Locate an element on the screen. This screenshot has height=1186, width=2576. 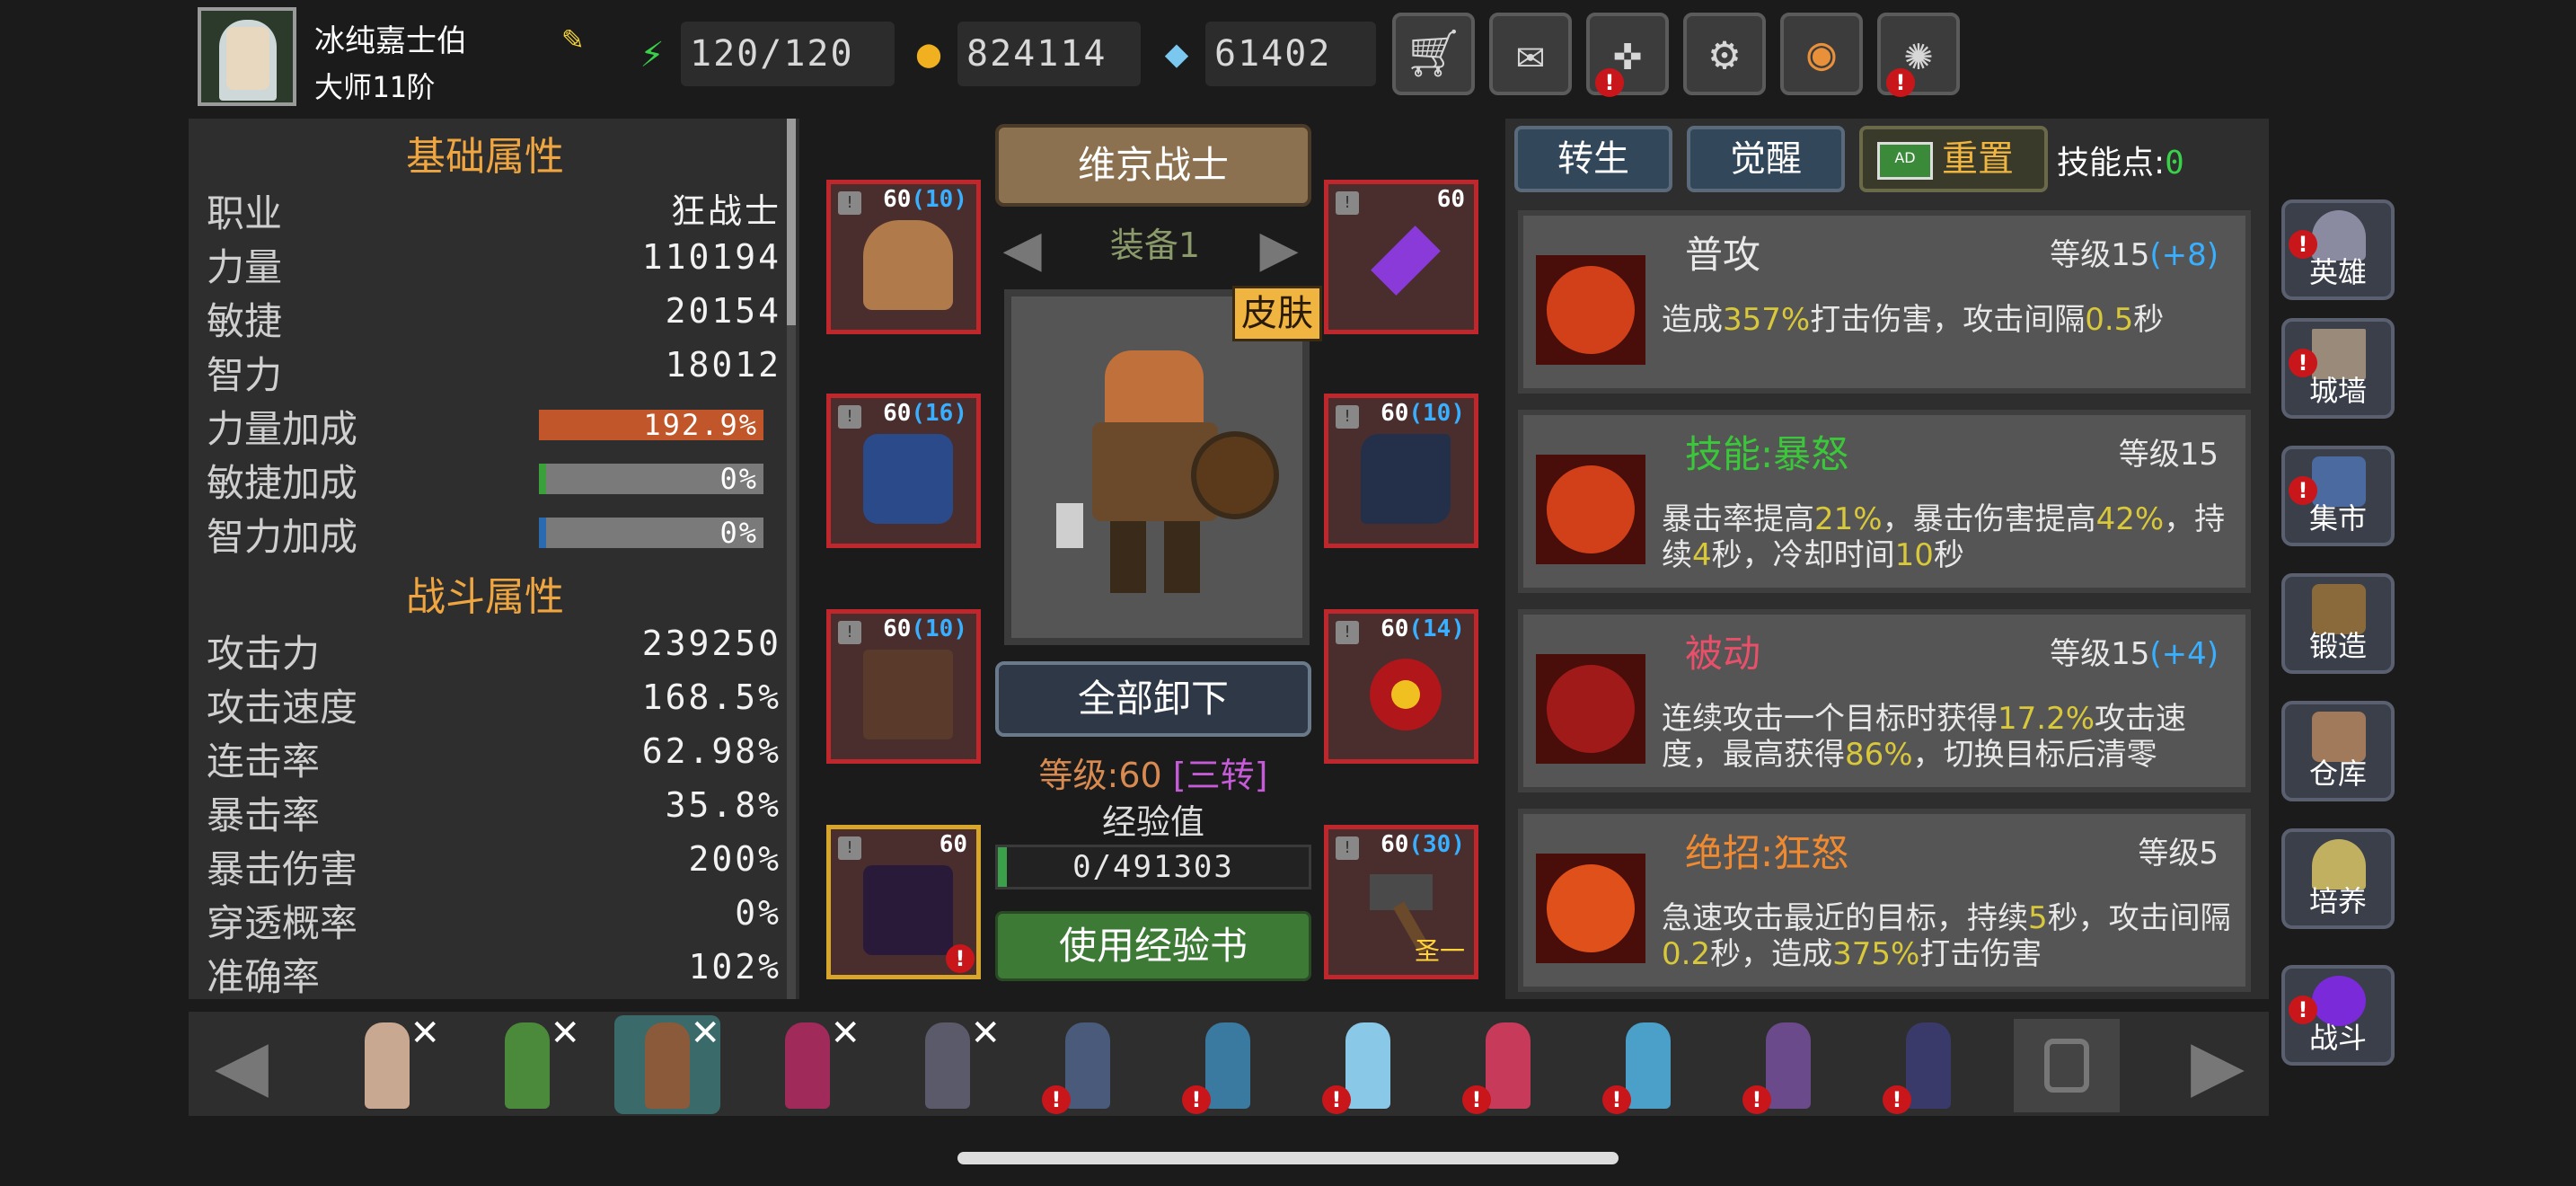
stat-label: 暴击率 is located at coordinates (264, 815).